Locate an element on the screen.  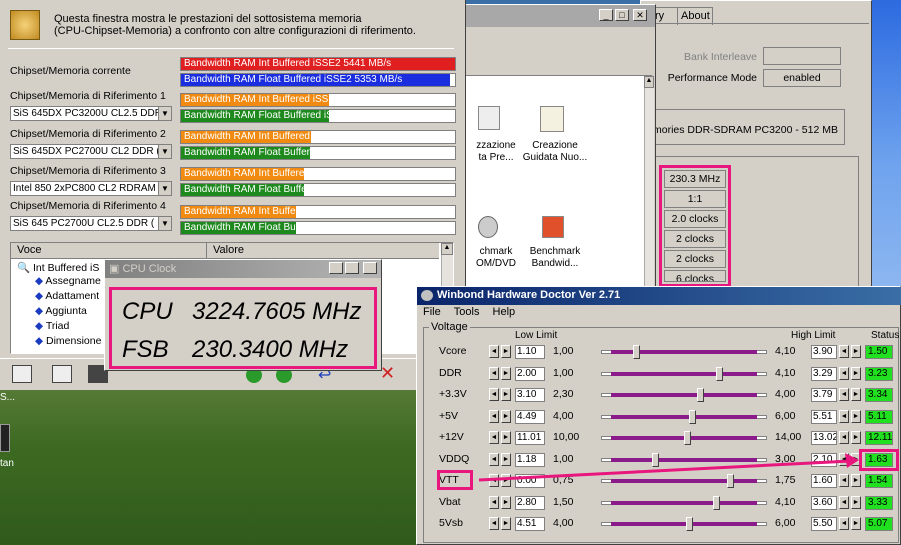
high-limit-input: 5.50 is located at coordinates (824, 524).